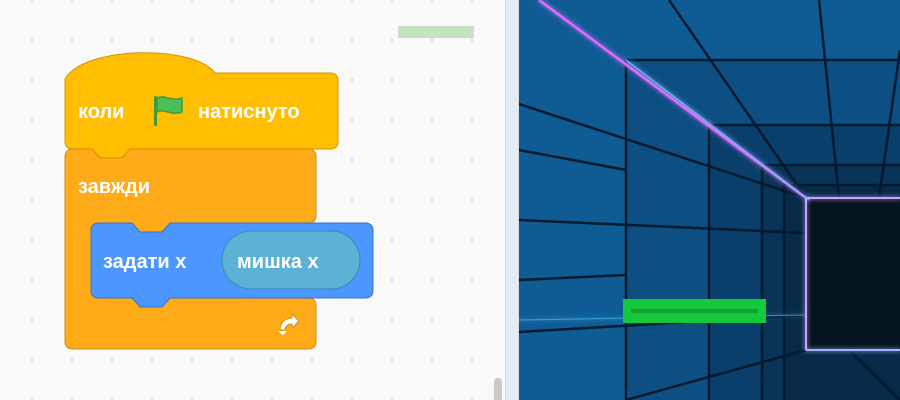  What do you see at coordinates (694, 311) in the screenshot?
I see `paddle-sprite` at bounding box center [694, 311].